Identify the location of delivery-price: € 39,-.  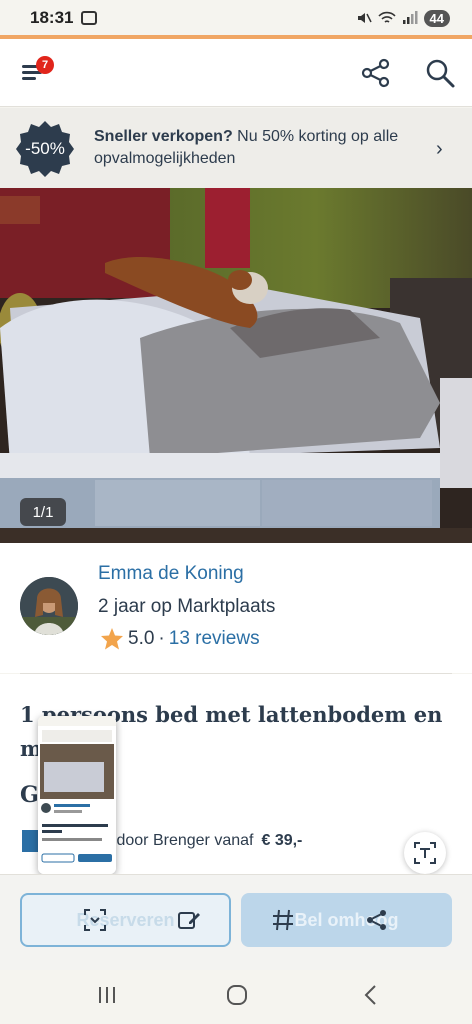
(282, 840).